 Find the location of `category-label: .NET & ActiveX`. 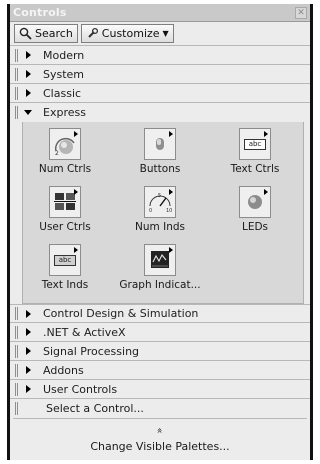

category-label: .NET & ActiveX is located at coordinates (84, 332).